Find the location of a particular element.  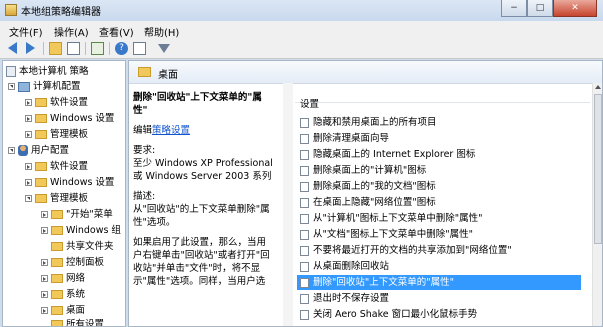

scrollbar-thumb is located at coordinates (598, 169).